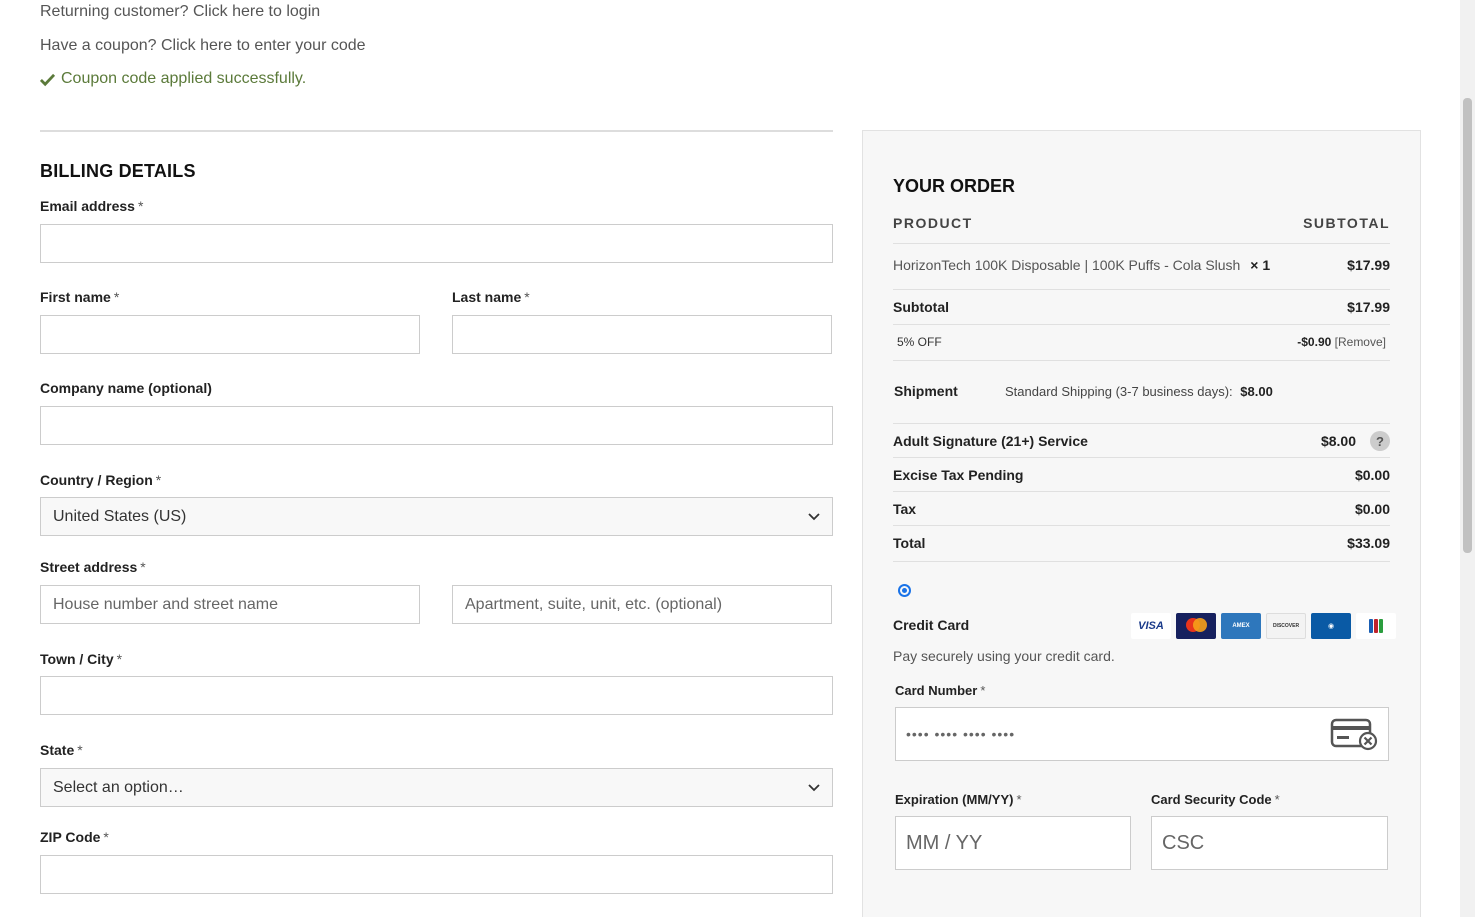  I want to click on total-label: Total, so click(909, 543).